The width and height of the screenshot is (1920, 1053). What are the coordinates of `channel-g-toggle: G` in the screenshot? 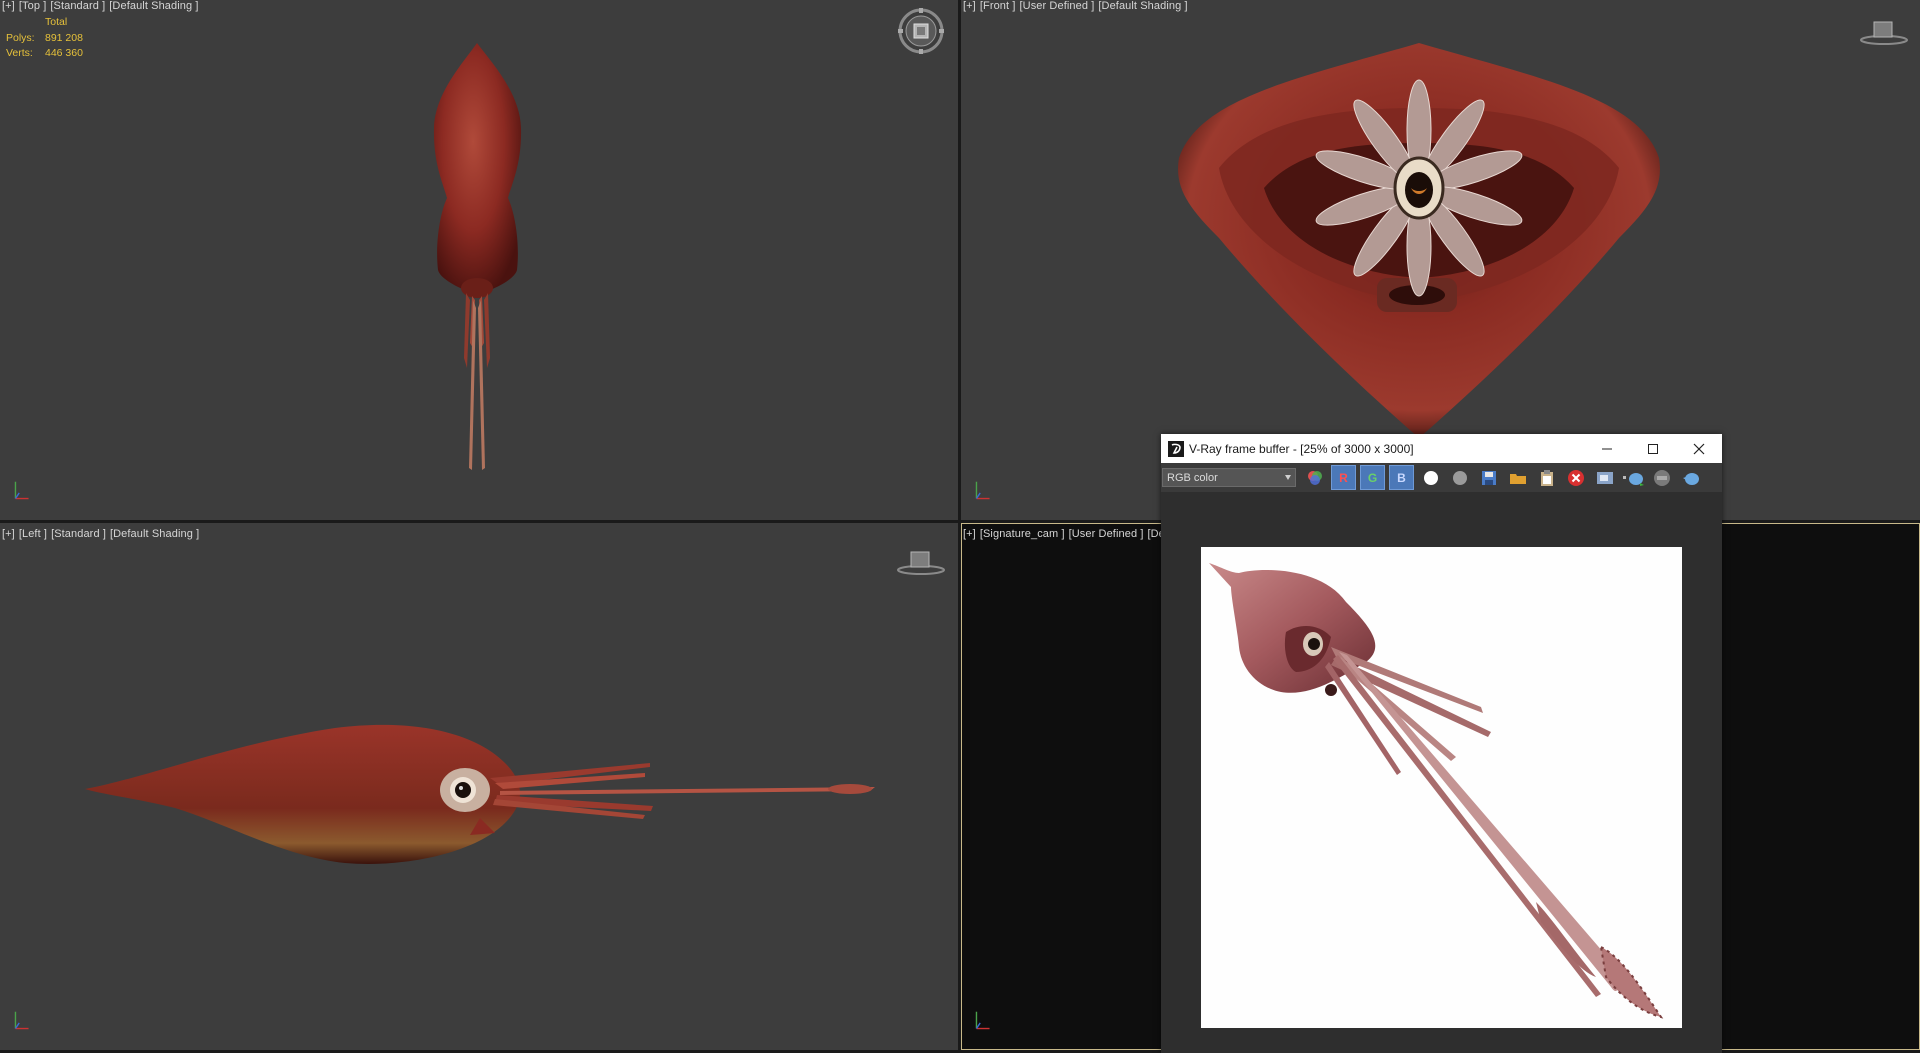 It's located at (1372, 477).